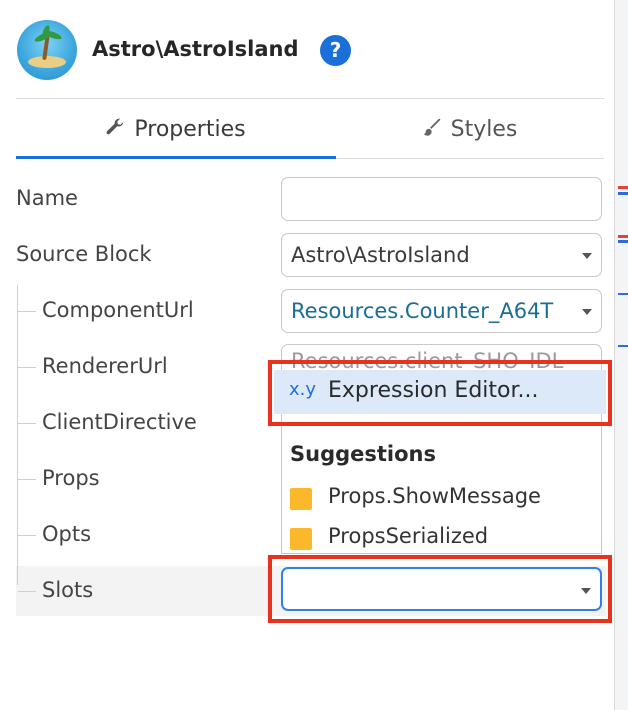  What do you see at coordinates (408, 536) in the screenshot?
I see `suggestion-label: PropsSerialized` at bounding box center [408, 536].